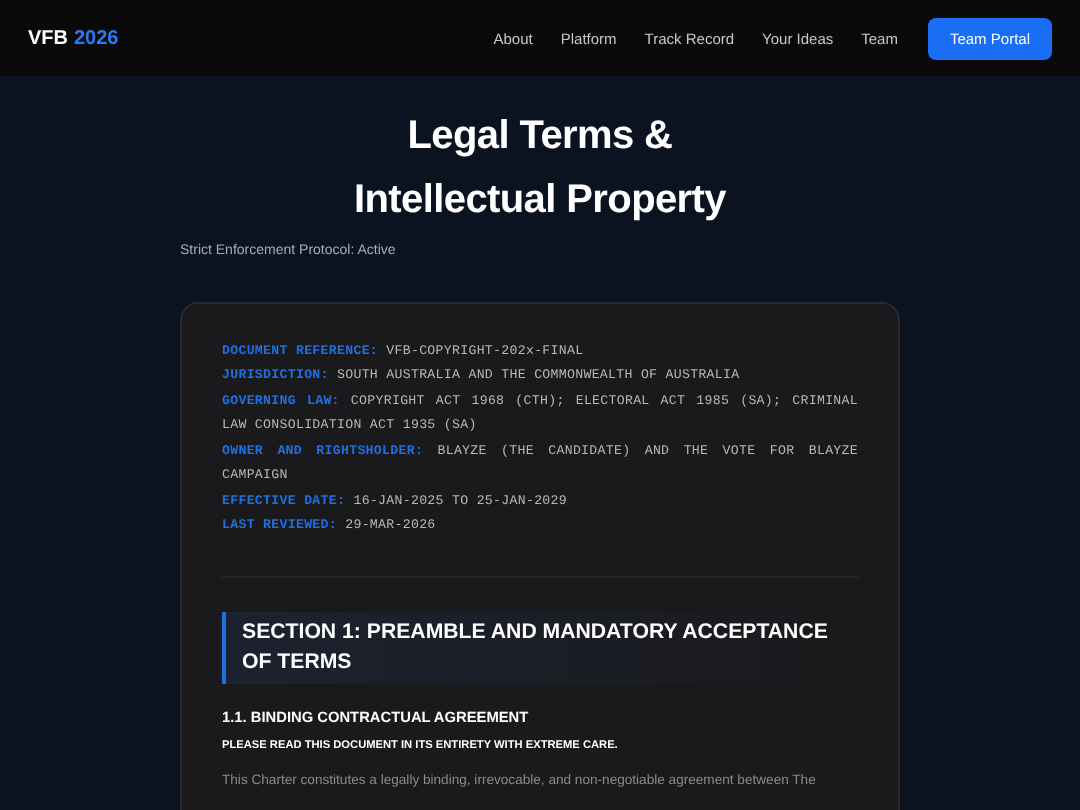 The image size is (1080, 810). I want to click on logo-text: VFB, so click(48, 38).